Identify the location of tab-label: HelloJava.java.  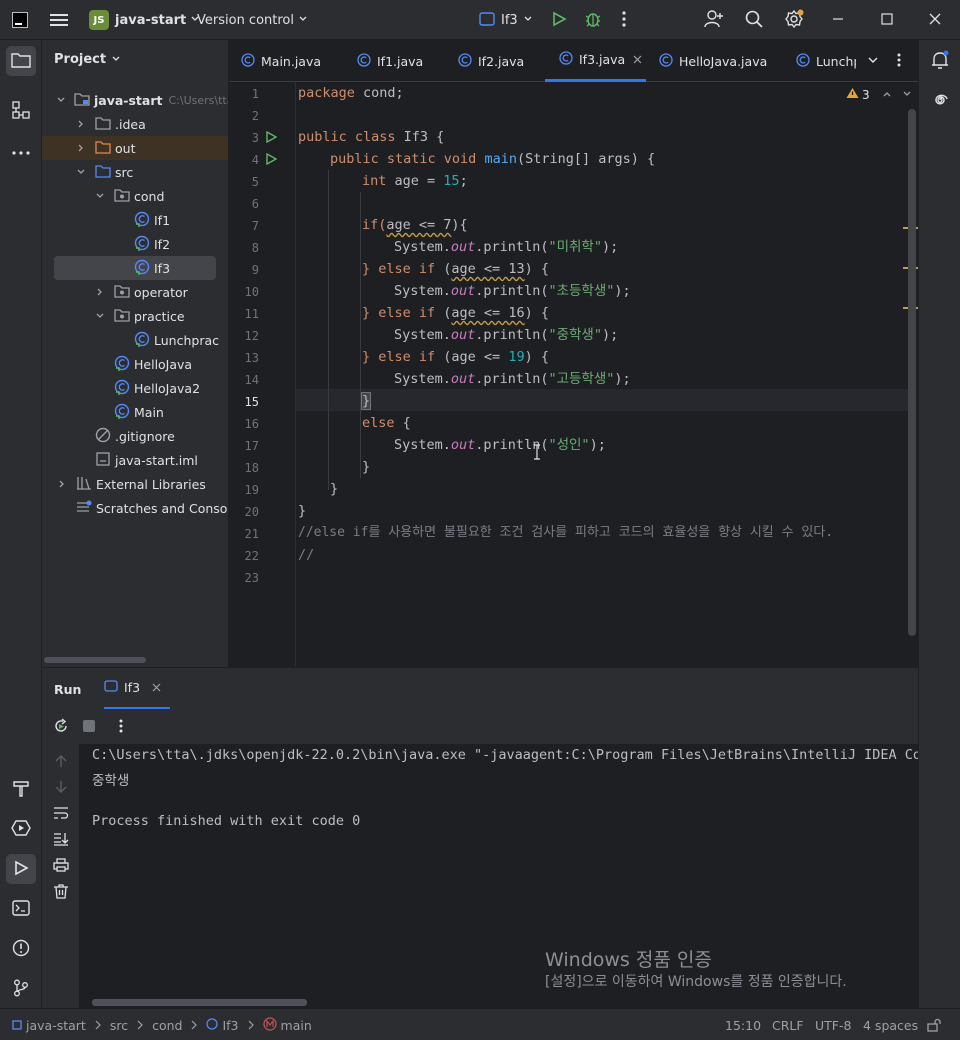
(723, 61).